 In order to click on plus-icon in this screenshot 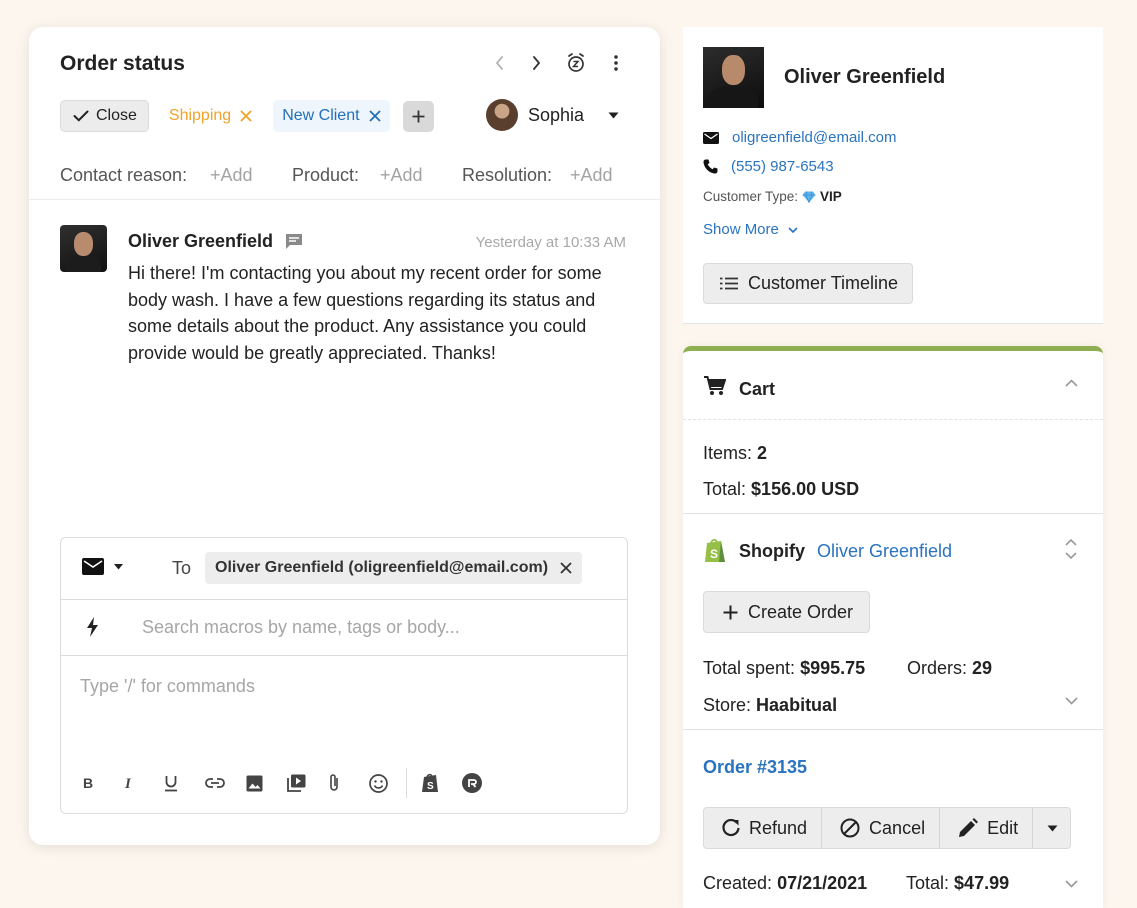, I will do `click(730, 612)`.